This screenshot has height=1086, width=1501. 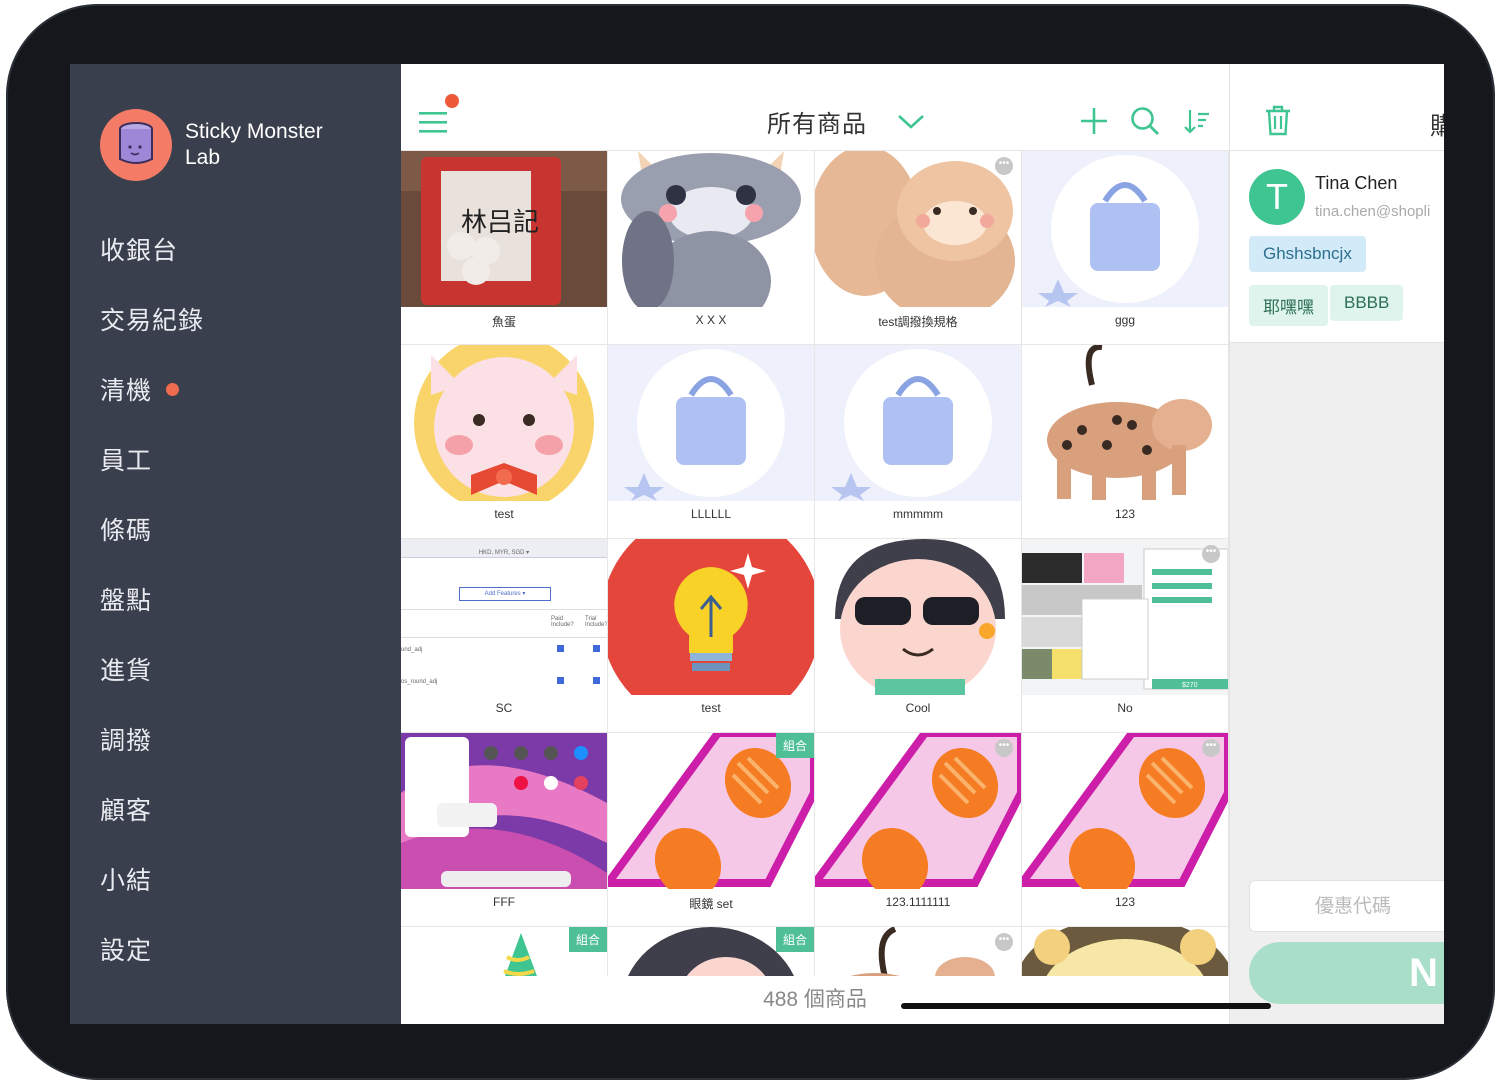 What do you see at coordinates (412, 650) in the screenshot?
I see `screenshot-text: und_adj` at bounding box center [412, 650].